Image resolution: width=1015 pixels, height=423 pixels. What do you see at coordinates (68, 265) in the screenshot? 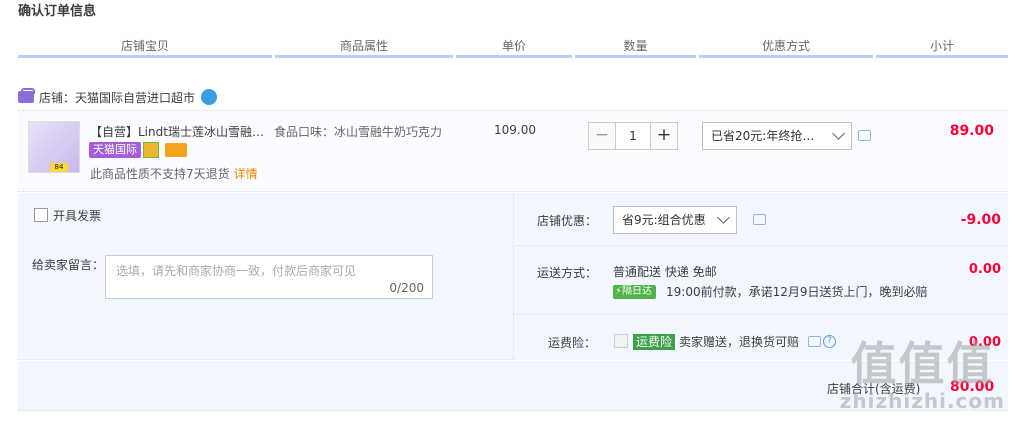
I see `memo-label: 给卖家留言：` at bounding box center [68, 265].